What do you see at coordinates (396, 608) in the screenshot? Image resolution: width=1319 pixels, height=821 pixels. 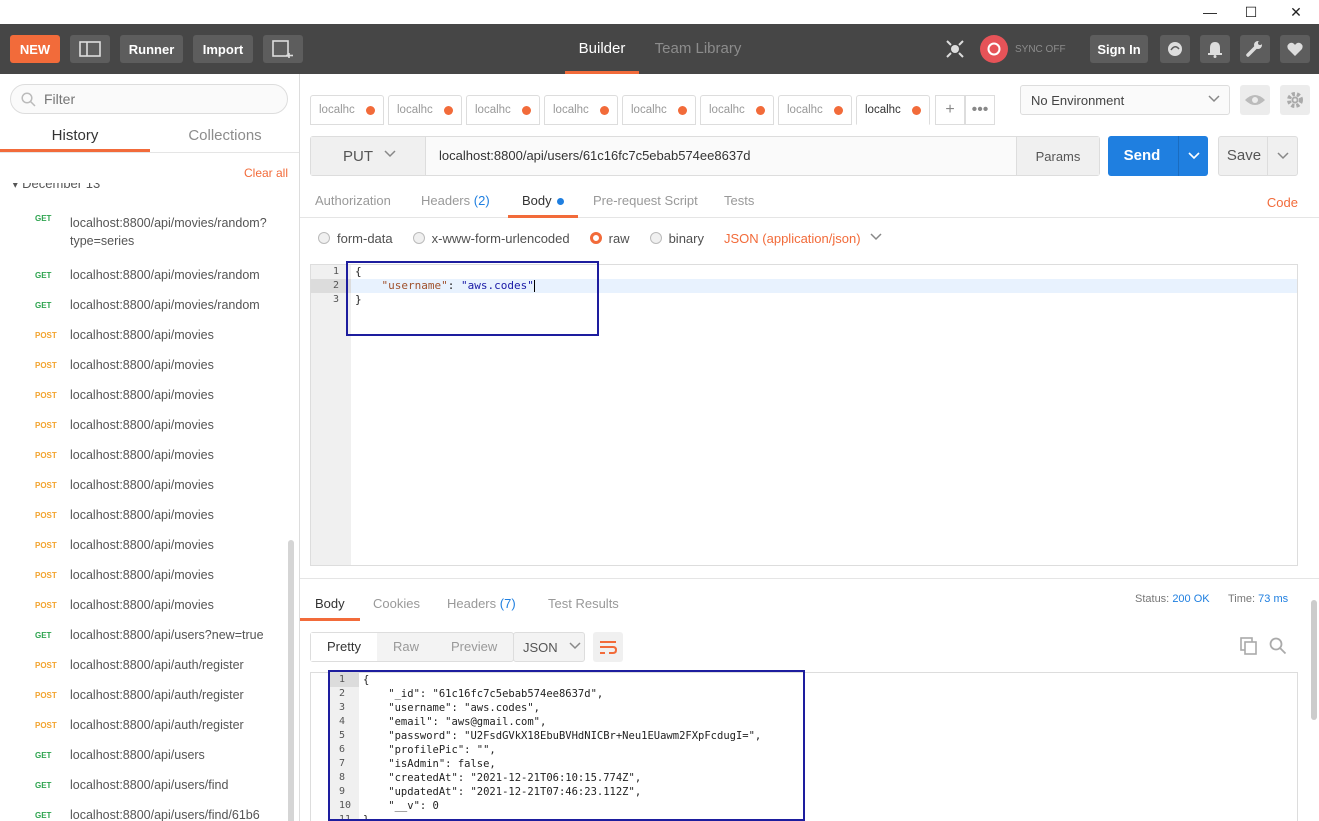 I see `tab-cookies: Cookies` at bounding box center [396, 608].